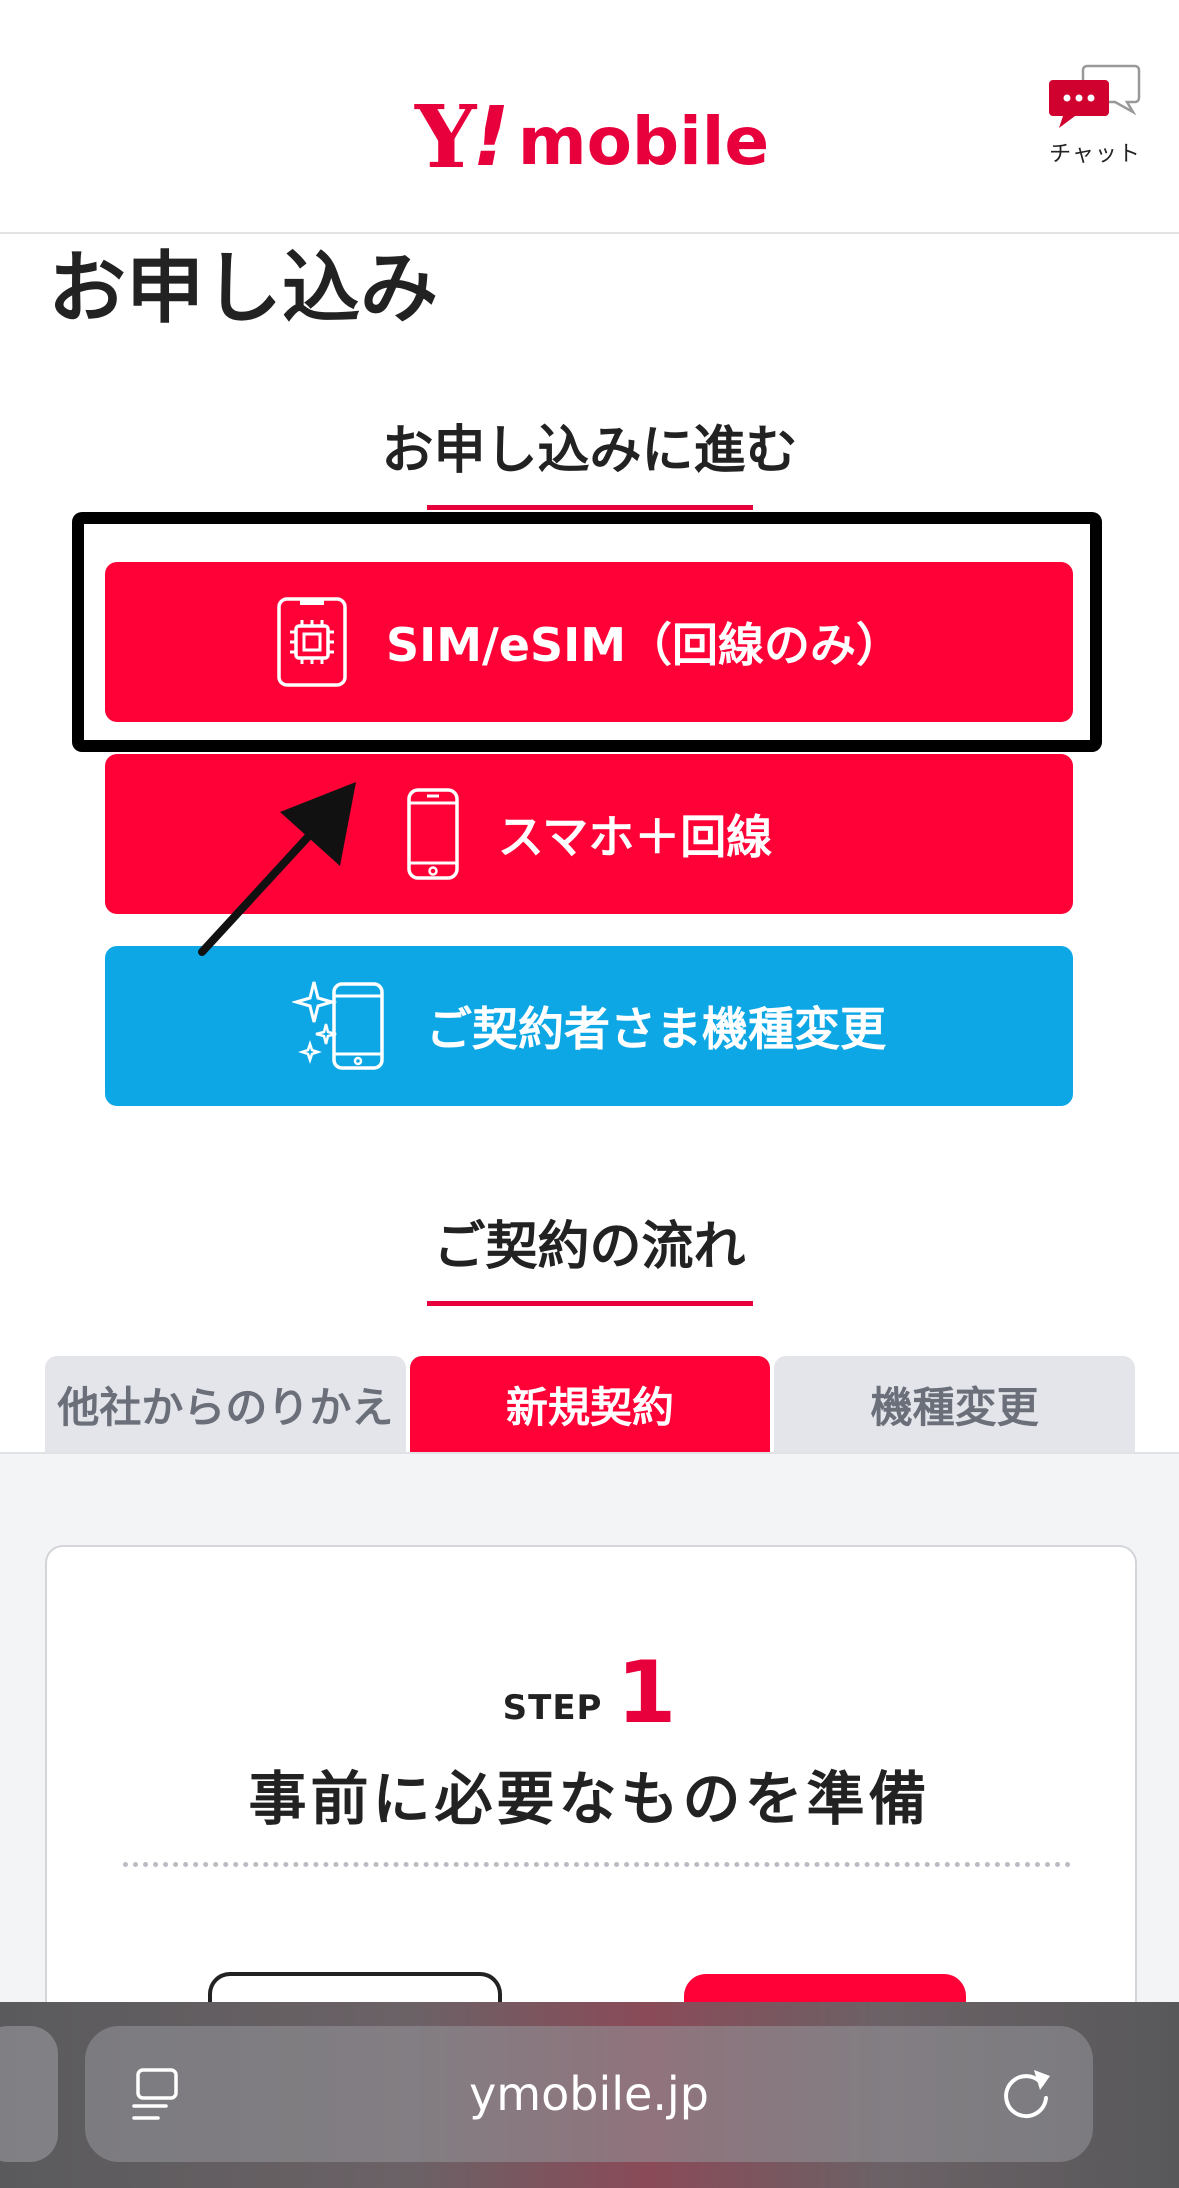  What do you see at coordinates (955, 1404) in the screenshot?
I see `tab-device-change: 機種変更` at bounding box center [955, 1404].